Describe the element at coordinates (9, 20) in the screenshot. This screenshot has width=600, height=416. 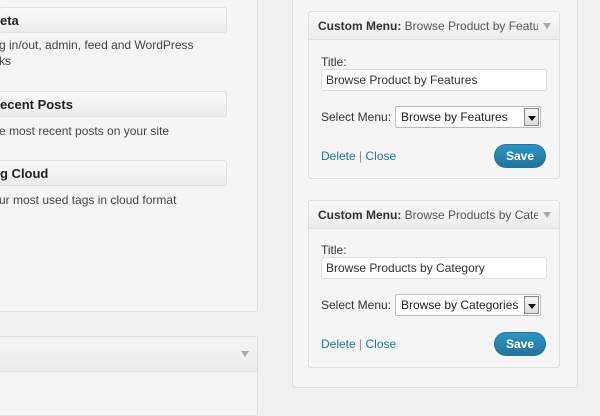
I see `widget-title: eta` at that location.